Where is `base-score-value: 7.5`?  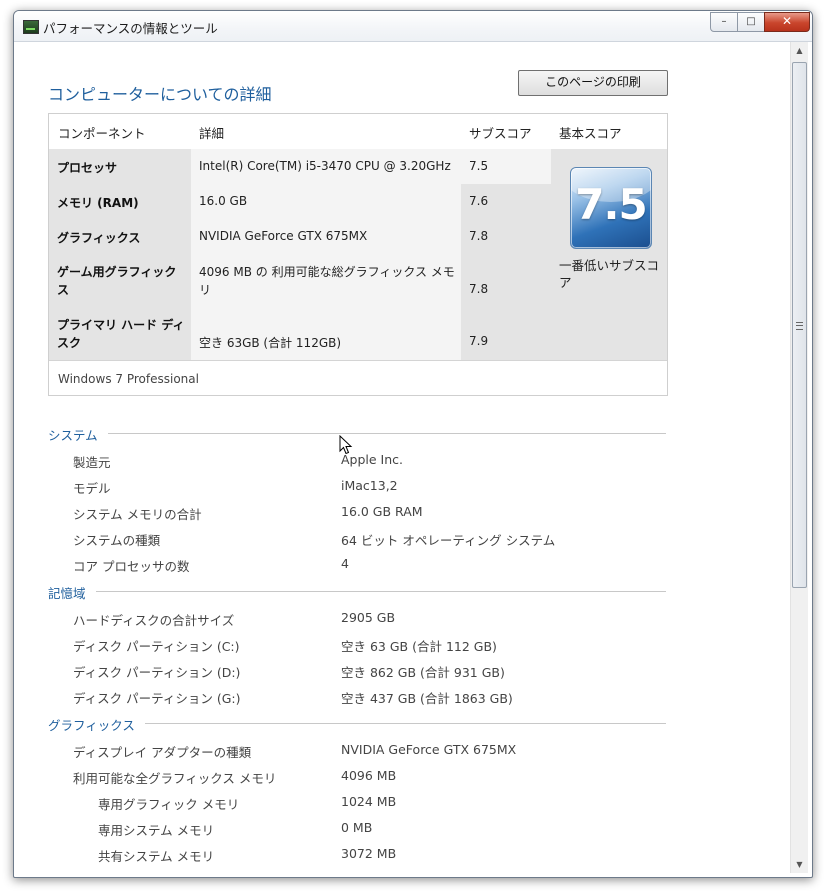 base-score-value: 7.5 is located at coordinates (611, 204).